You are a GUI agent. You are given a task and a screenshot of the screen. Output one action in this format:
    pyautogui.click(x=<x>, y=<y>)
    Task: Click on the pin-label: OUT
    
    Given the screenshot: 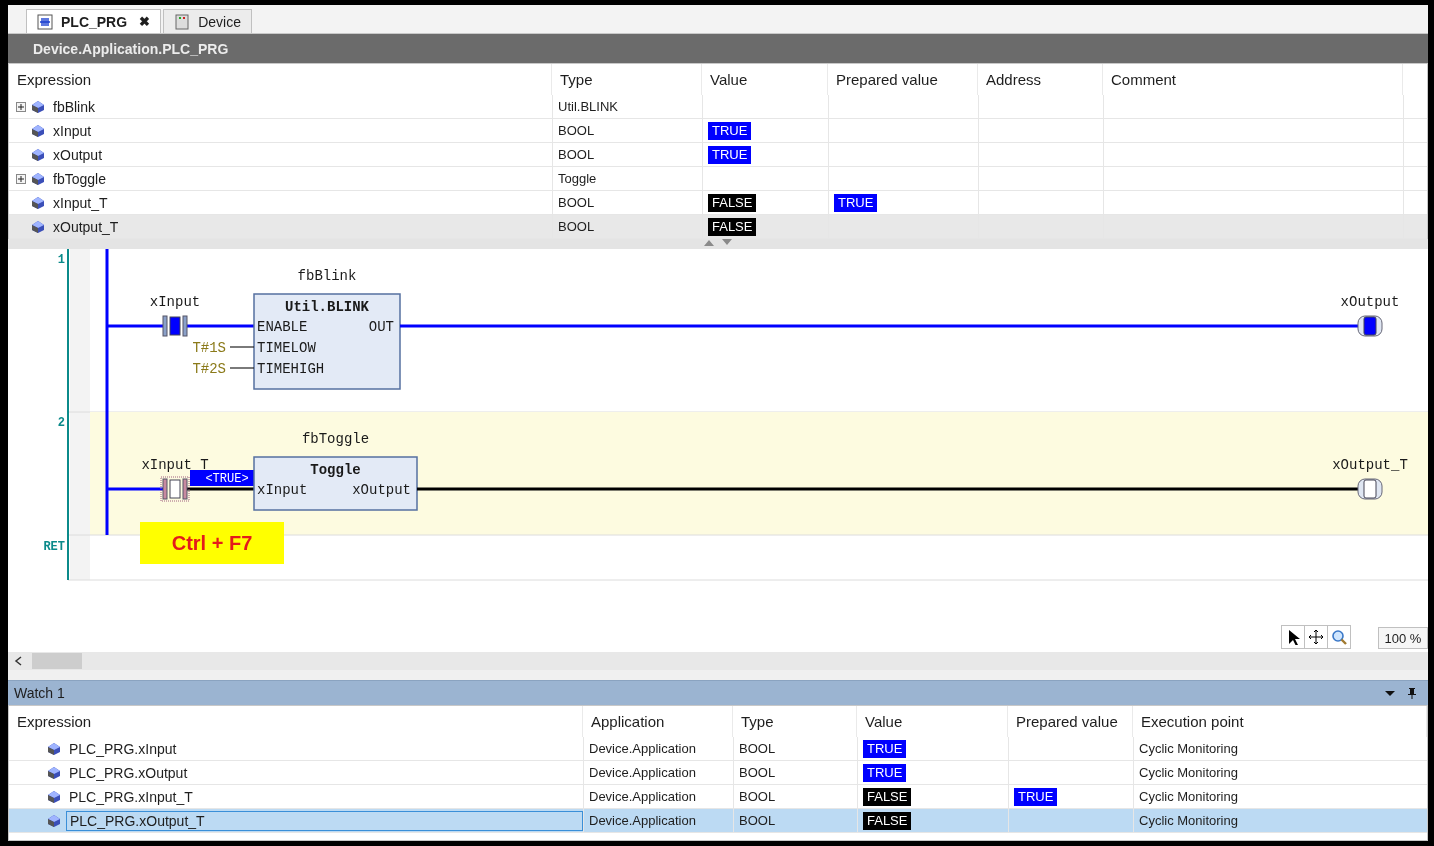 What is the action you would take?
    pyautogui.click(x=381, y=327)
    